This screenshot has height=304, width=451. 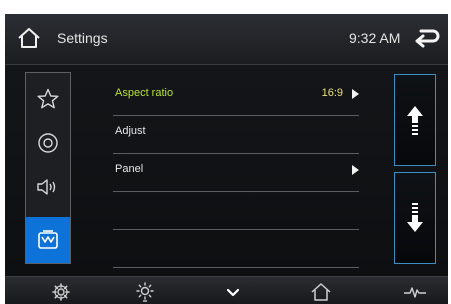 I want to click on setting-label: Panel, so click(x=129, y=169).